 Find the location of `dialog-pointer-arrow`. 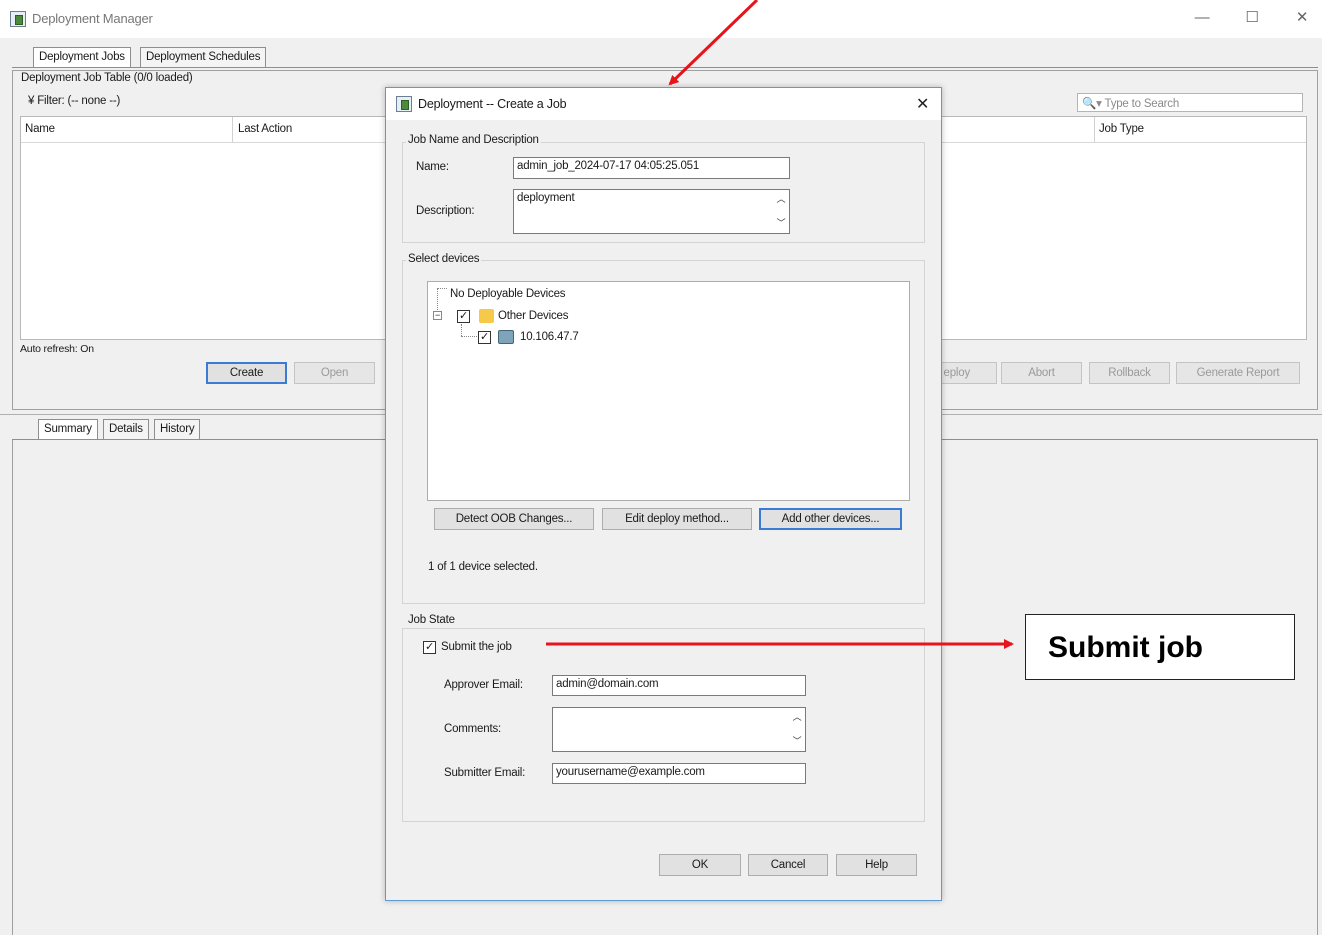

dialog-pointer-arrow is located at coordinates (713, 43).